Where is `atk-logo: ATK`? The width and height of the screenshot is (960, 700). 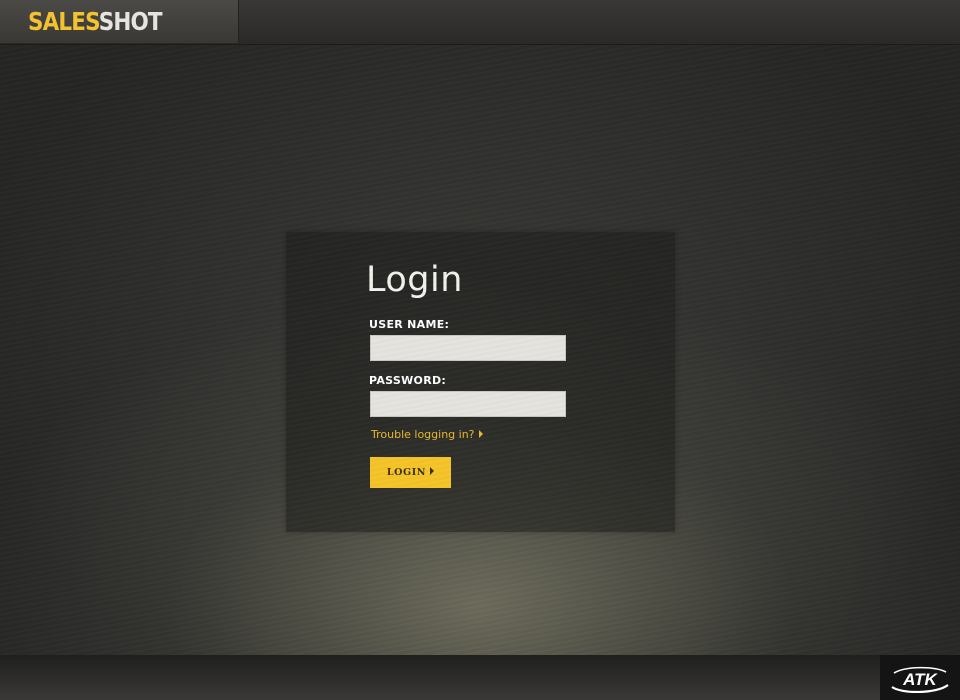 atk-logo: ATK is located at coordinates (920, 679).